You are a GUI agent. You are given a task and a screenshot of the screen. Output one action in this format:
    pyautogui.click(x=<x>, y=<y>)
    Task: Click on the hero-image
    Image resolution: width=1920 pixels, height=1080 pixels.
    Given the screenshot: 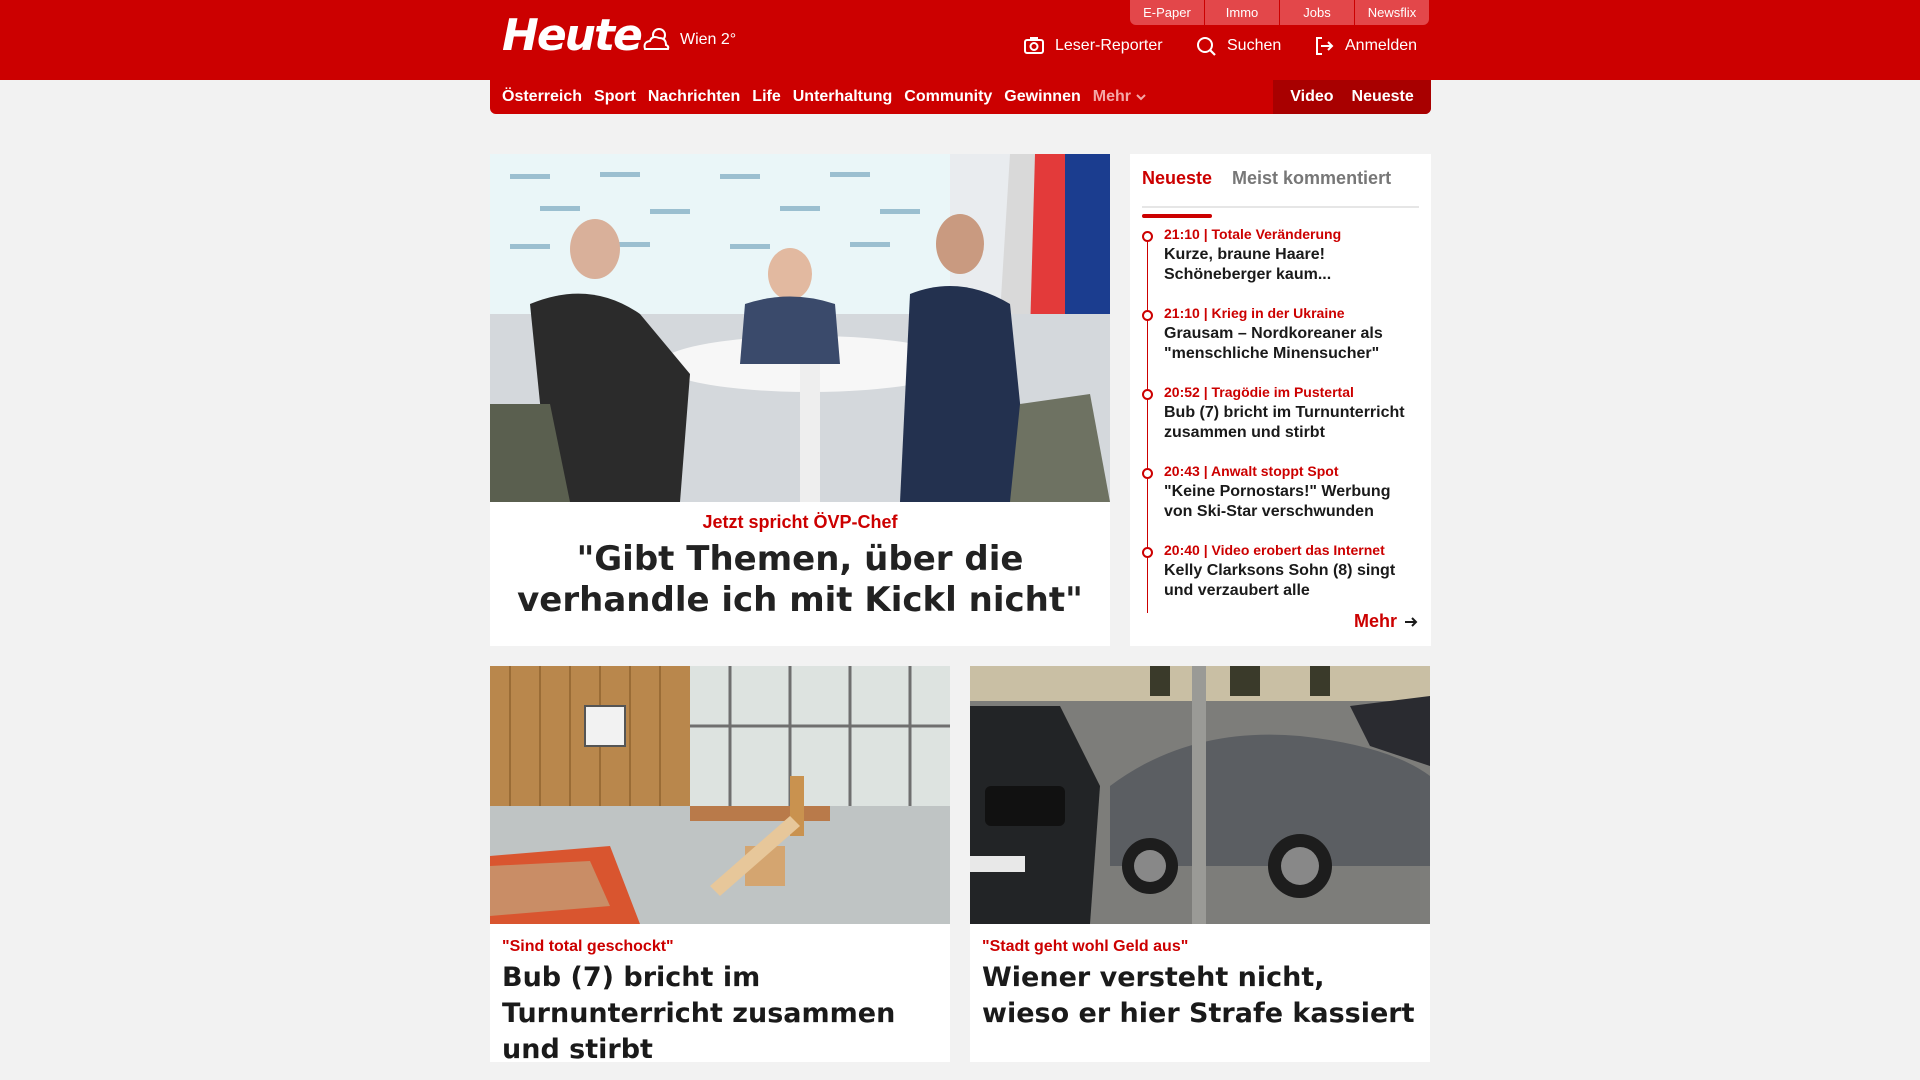 What is the action you would take?
    pyautogui.click(x=800, y=328)
    